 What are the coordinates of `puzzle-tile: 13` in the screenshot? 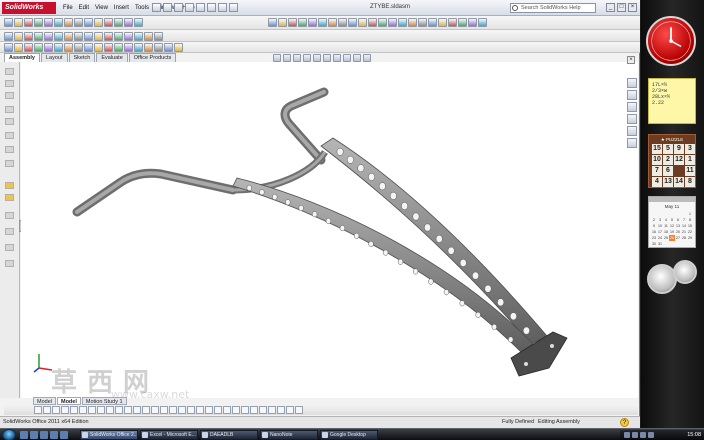 It's located at (668, 182).